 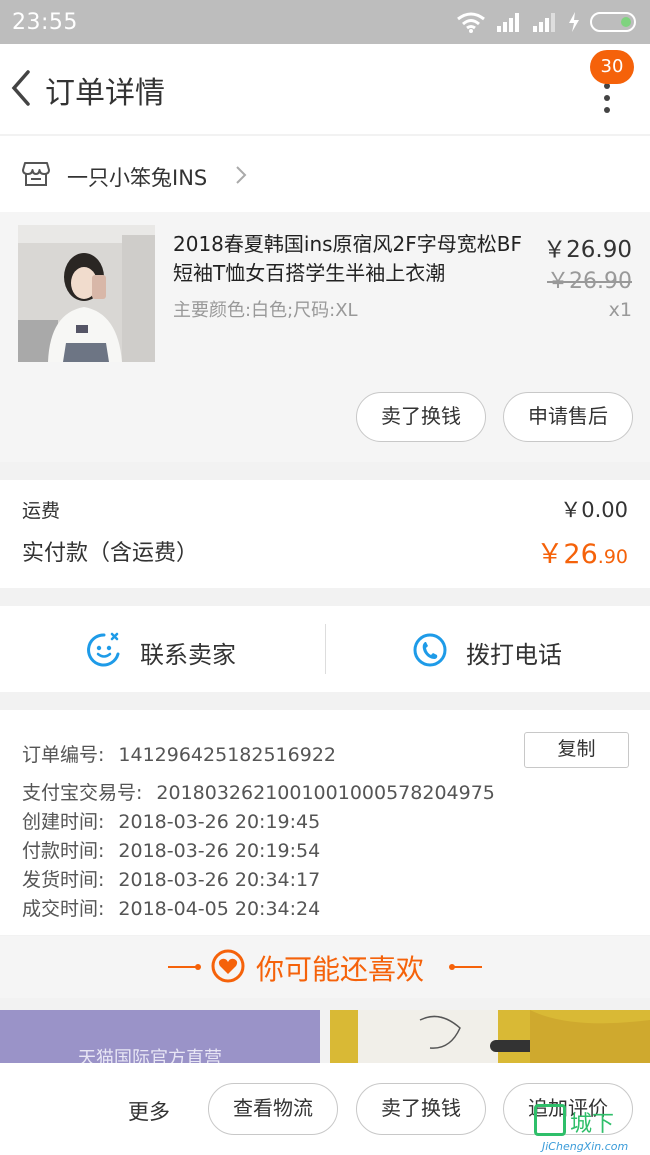 I want to click on info-key: 成交时间:, so click(x=63, y=909).